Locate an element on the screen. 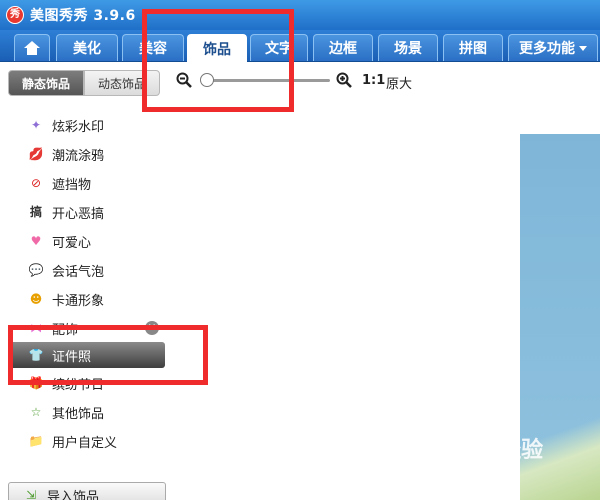 This screenshot has height=500, width=600. zoom-out-icon is located at coordinates (184, 80).